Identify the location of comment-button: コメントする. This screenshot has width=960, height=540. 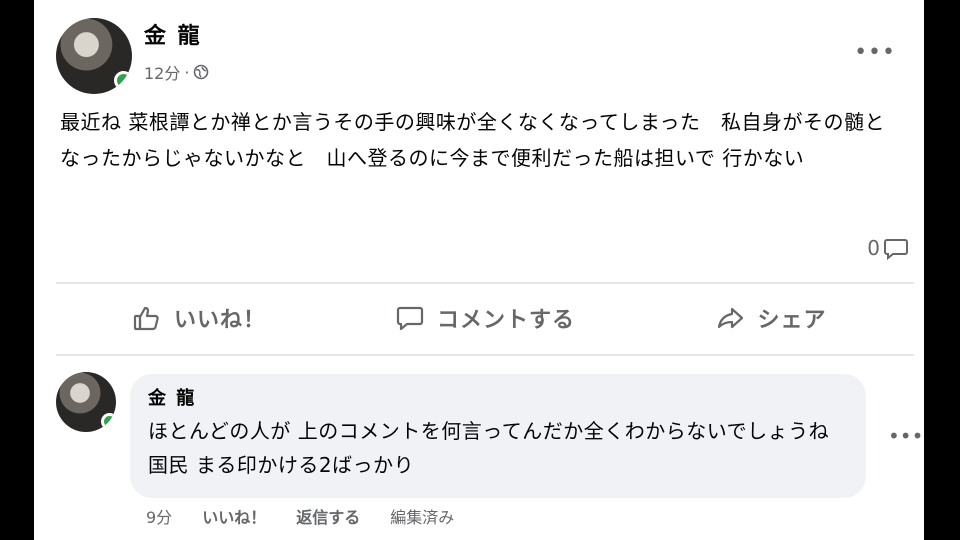
(485, 318).